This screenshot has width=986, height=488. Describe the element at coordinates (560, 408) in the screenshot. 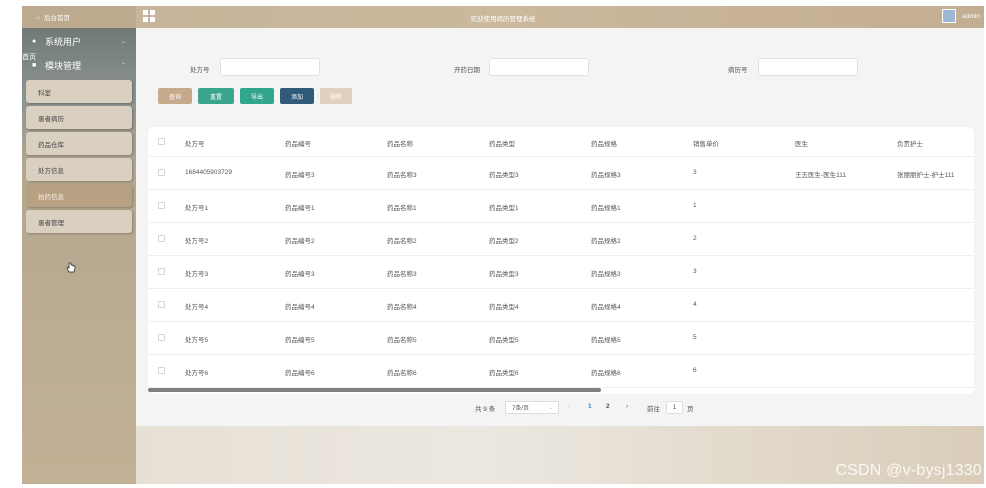

I see `pagination: 共 9 条 7条/页 ⌄ ‹ 1 2 › 前往 1 页` at that location.